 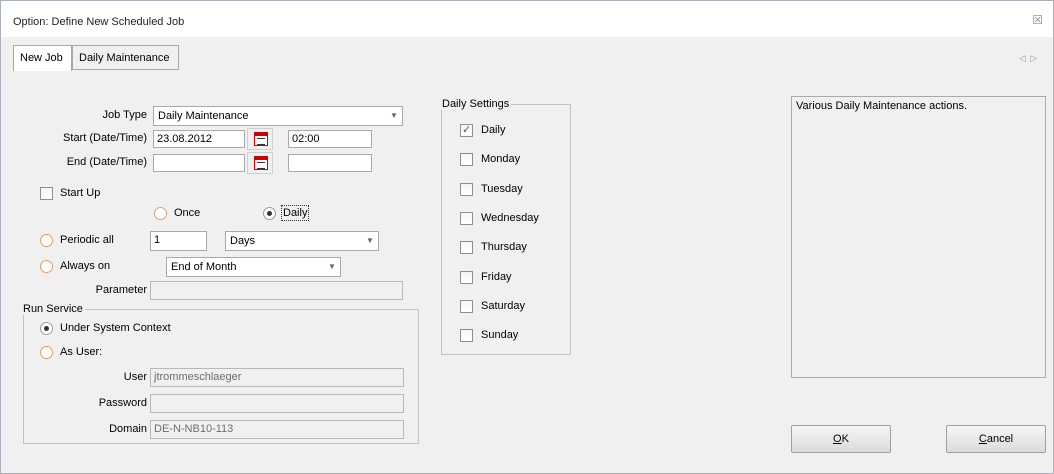 I want to click on job-type-label: Job Type, so click(x=124, y=115).